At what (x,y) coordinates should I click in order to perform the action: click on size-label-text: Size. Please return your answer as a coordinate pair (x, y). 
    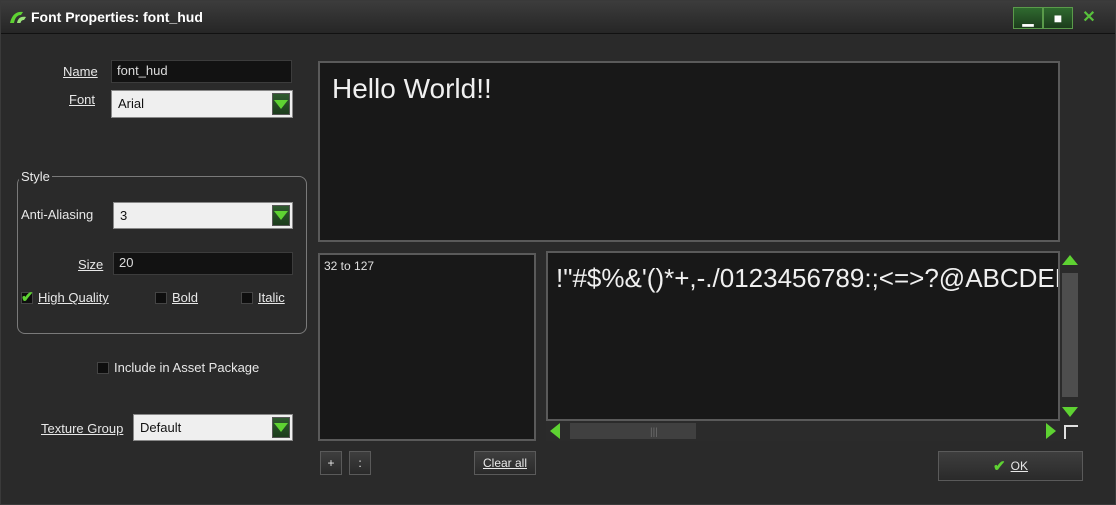
    Looking at the image, I should click on (91, 264).